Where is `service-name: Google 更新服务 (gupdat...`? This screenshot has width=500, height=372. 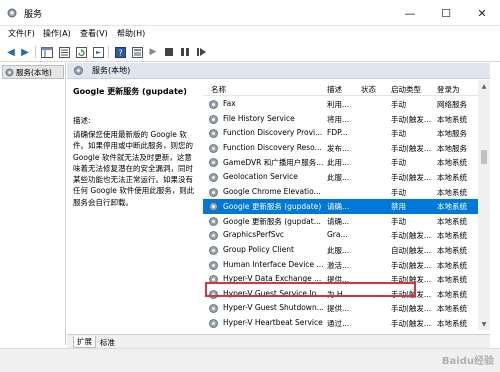
service-name: Google 更新服务 (gupdat... is located at coordinates (272, 221).